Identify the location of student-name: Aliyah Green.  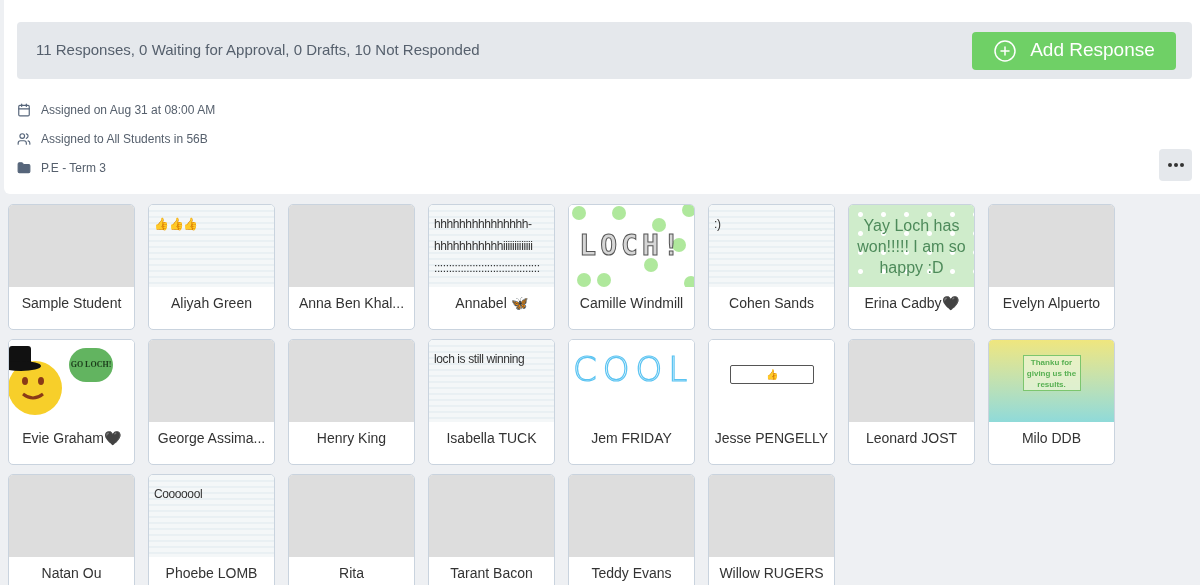
(211, 303).